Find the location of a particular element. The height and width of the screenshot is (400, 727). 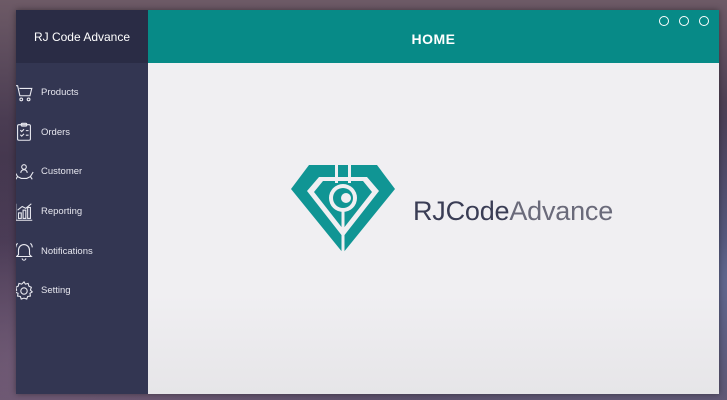

sidebar-item-label: Products is located at coordinates (60, 93).